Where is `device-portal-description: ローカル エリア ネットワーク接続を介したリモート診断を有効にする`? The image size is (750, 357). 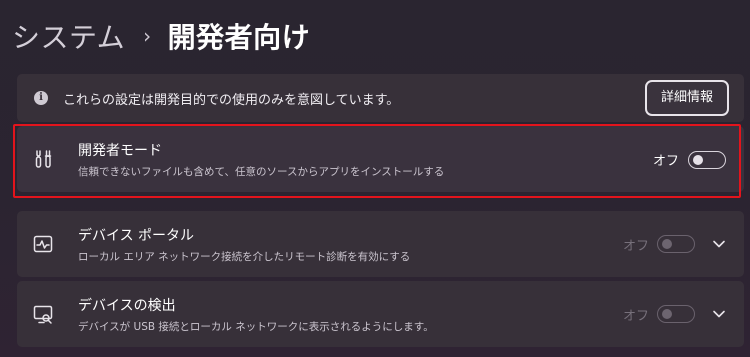 device-portal-description: ローカル エリア ネットワーク接続を介したリモート診断を有効にする is located at coordinates (244, 257).